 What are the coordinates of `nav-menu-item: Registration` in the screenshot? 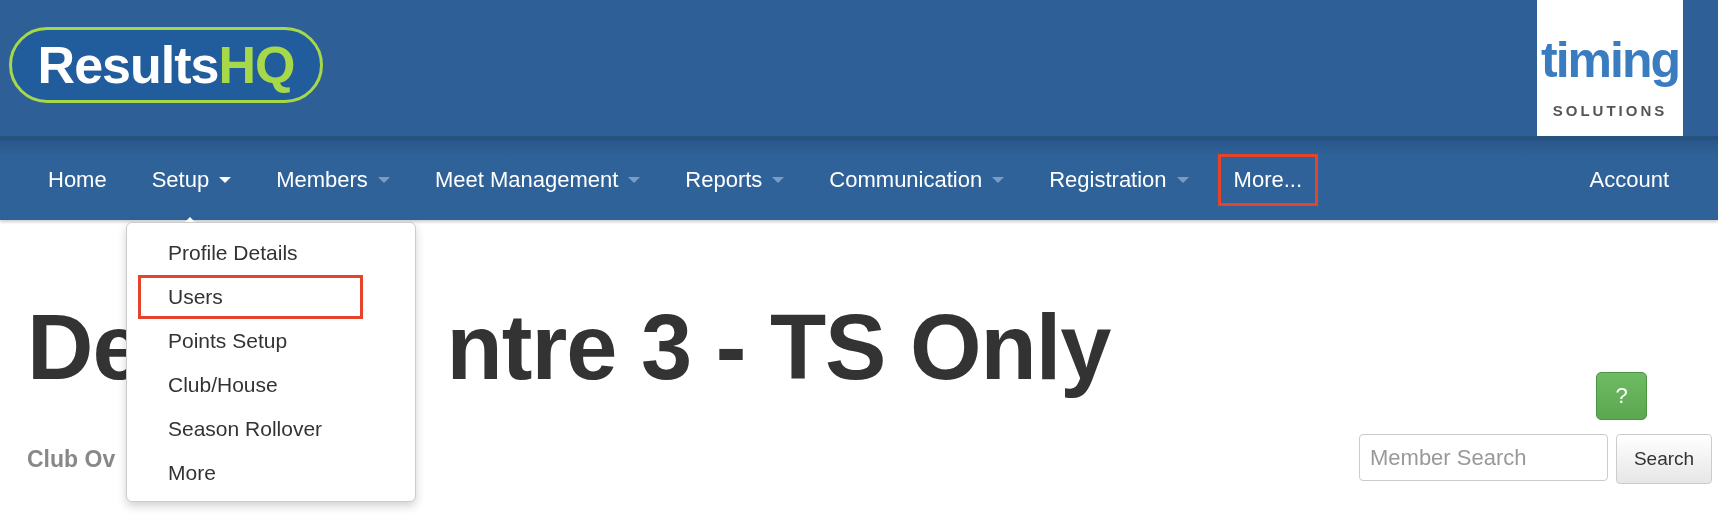 It's located at (1119, 180).